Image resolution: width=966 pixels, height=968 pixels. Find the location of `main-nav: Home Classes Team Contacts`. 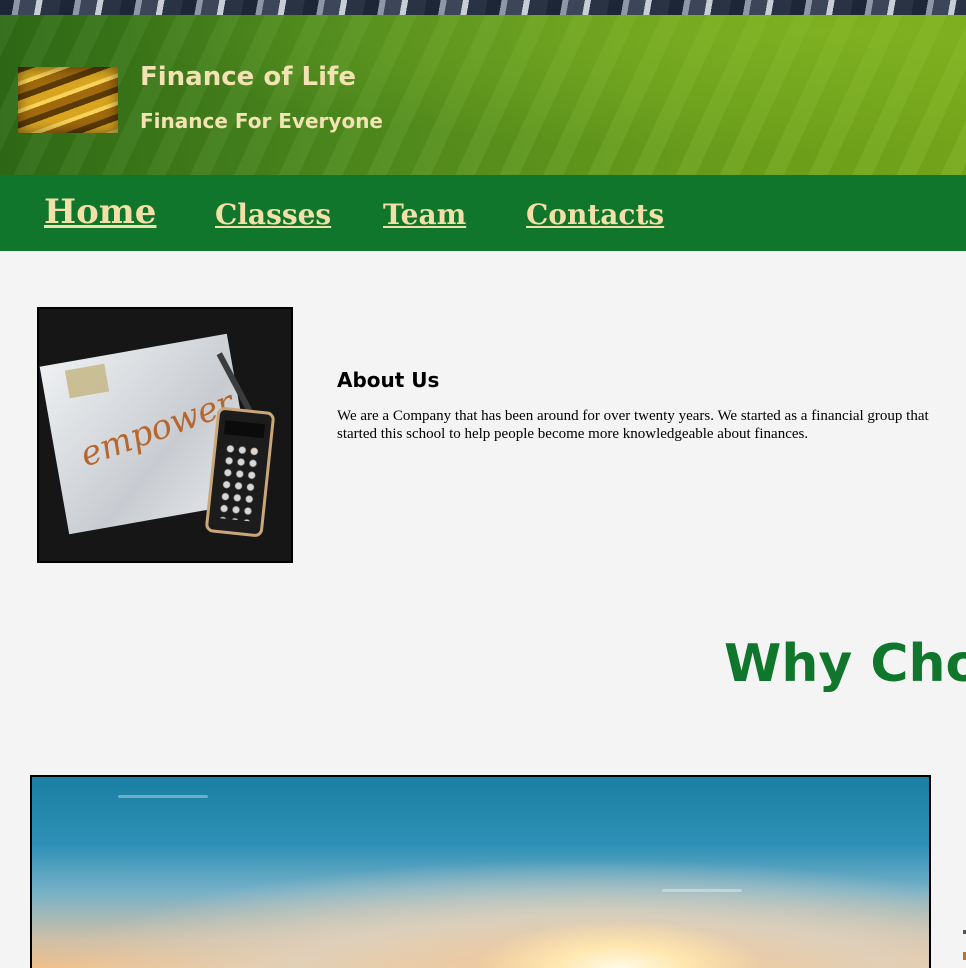

main-nav: Home Classes Team Contacts is located at coordinates (483, 213).